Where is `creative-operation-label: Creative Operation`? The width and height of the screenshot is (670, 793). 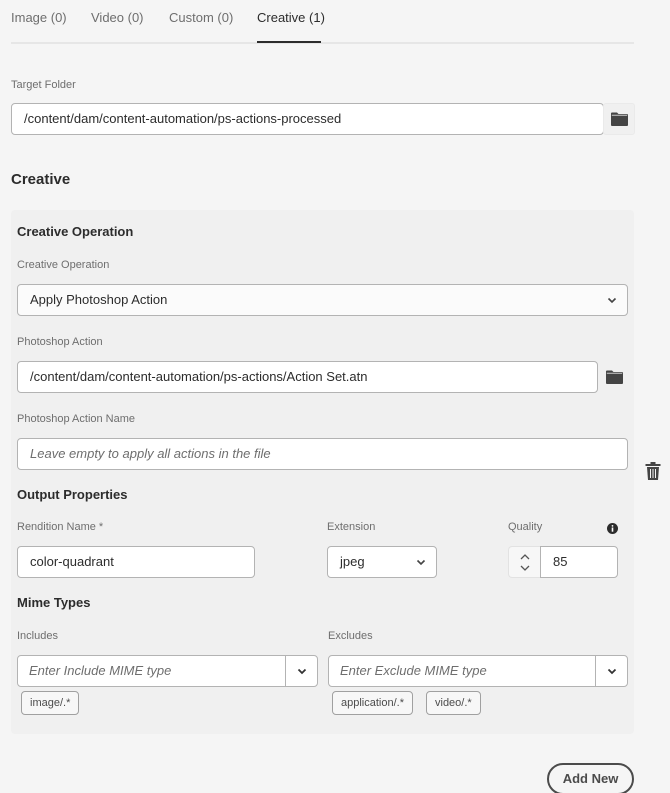 creative-operation-label: Creative Operation is located at coordinates (63, 265).